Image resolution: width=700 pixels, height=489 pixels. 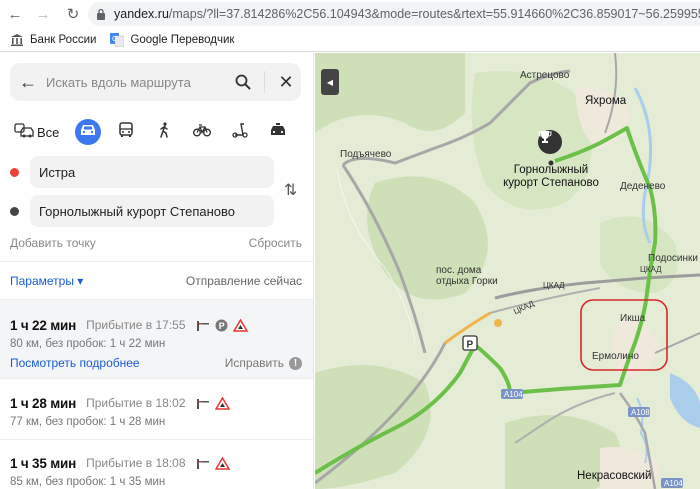 What do you see at coordinates (156, 281) in the screenshot?
I see `params-row: Параметры ▾ Отправление сейчас` at bounding box center [156, 281].